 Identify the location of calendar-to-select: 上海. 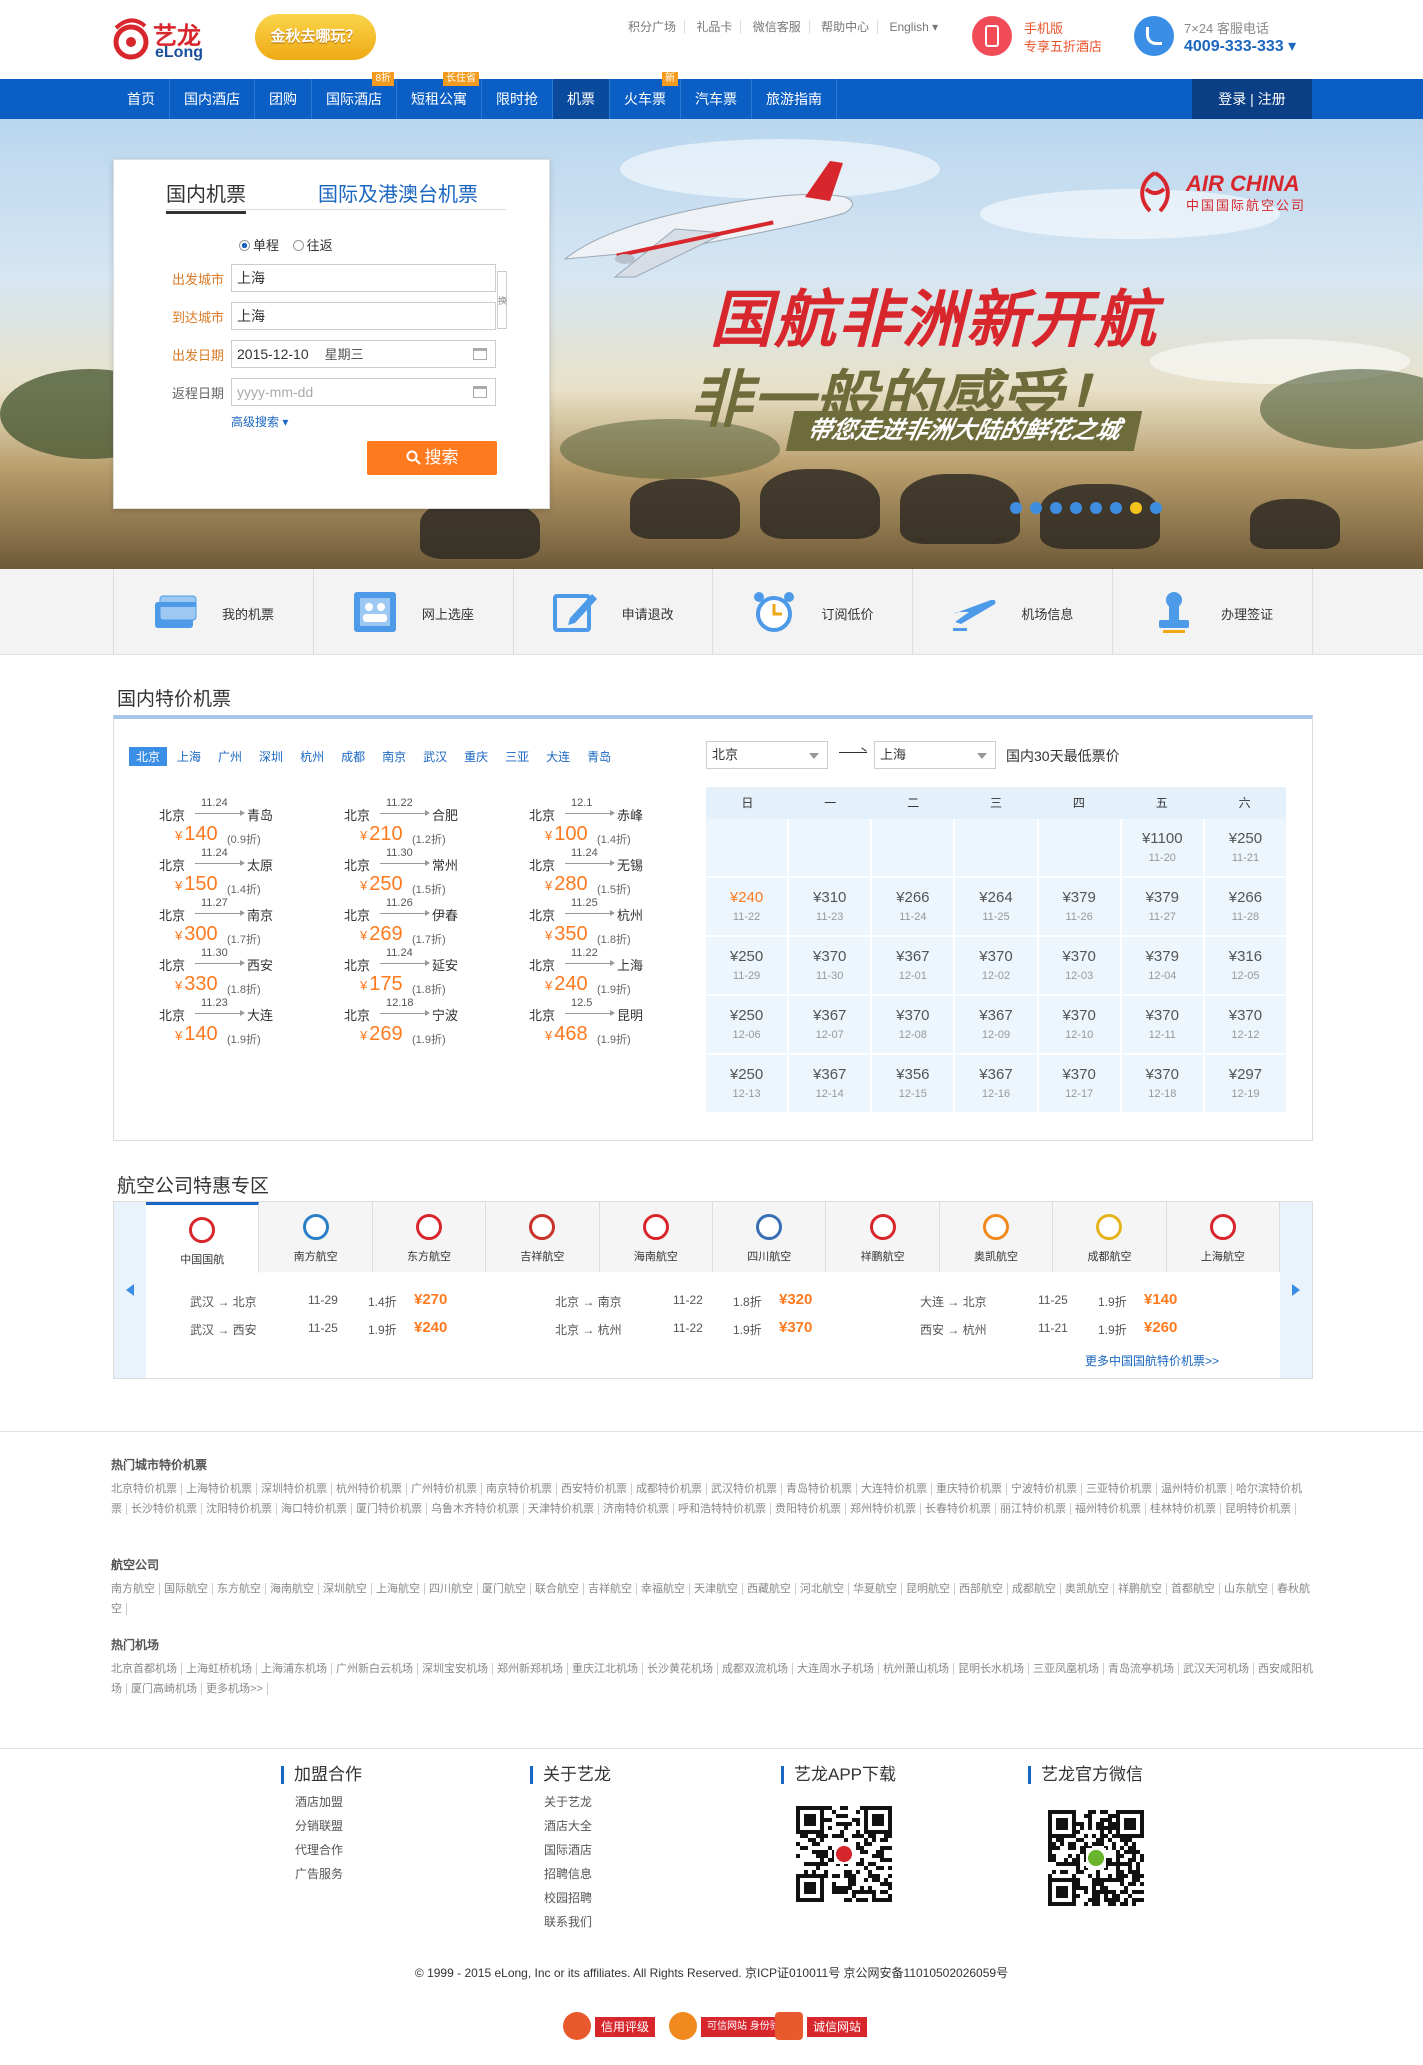
(935, 755).